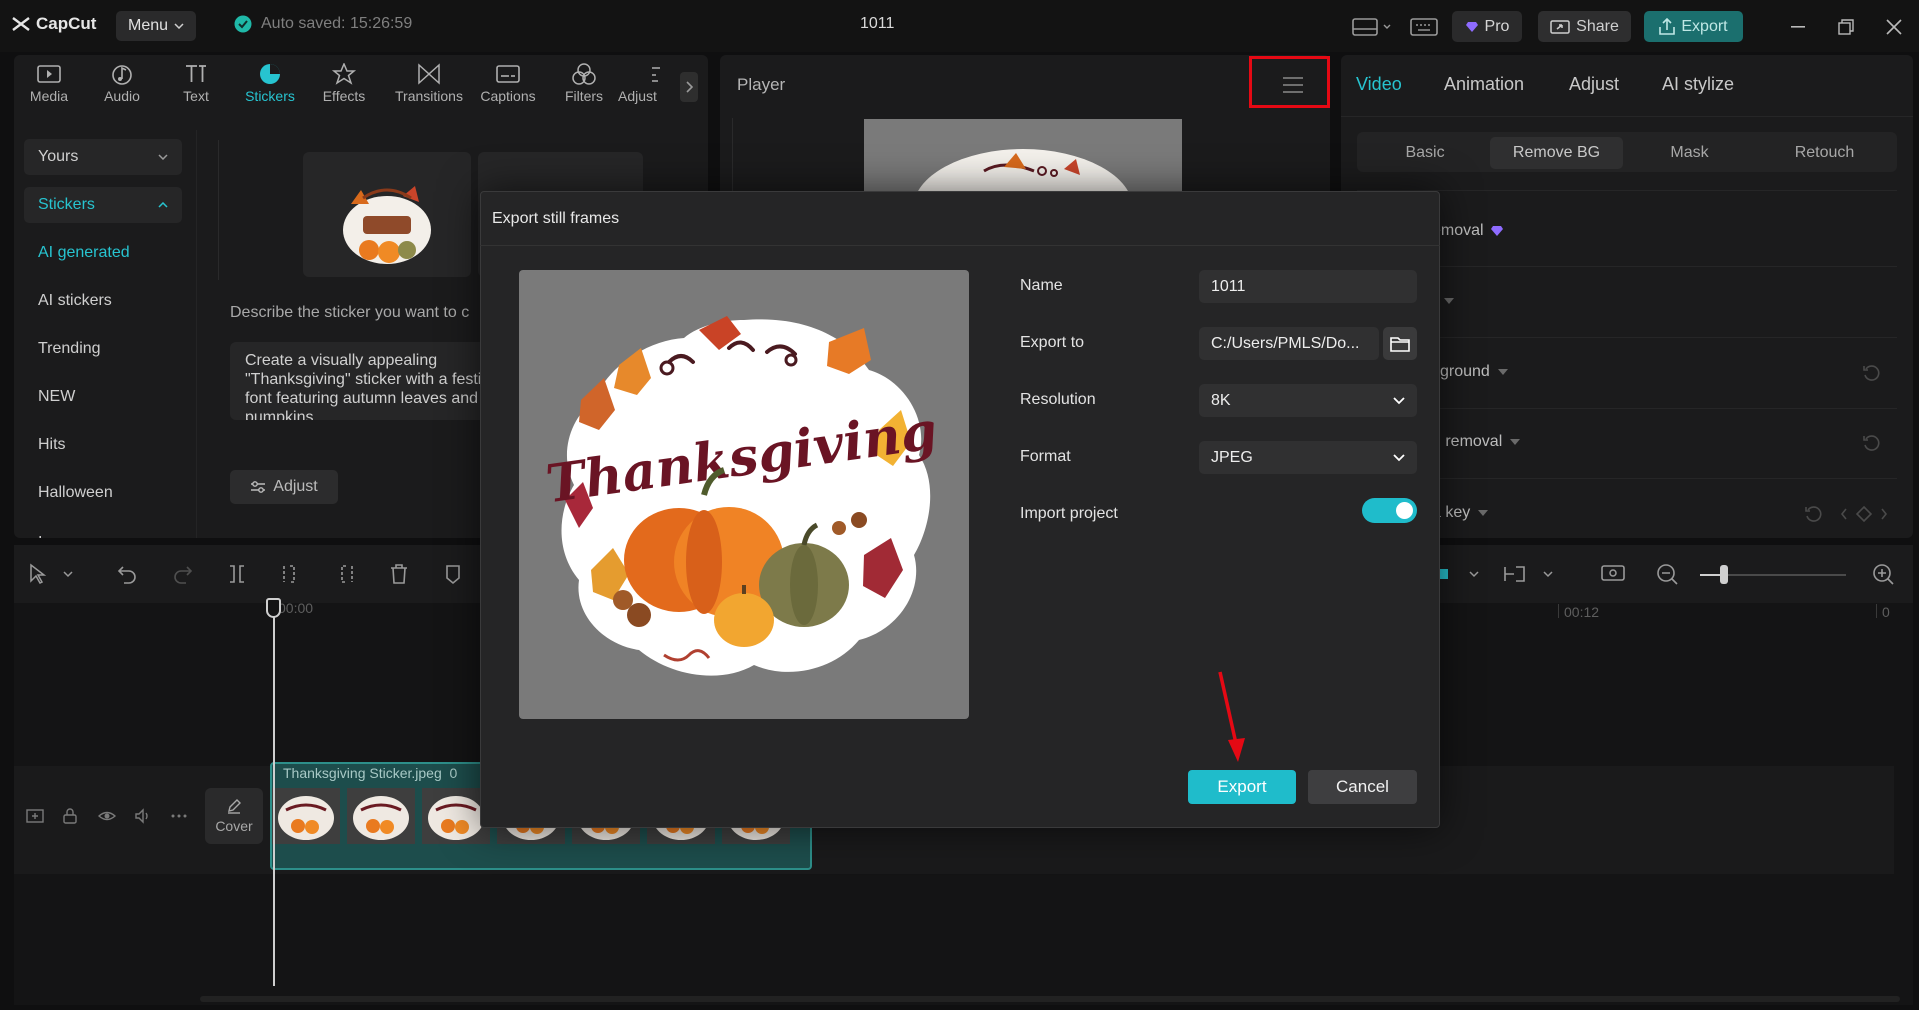 The height and width of the screenshot is (1010, 1919). What do you see at coordinates (344, 96) in the screenshot?
I see `tool-effects-label: Effects` at bounding box center [344, 96].